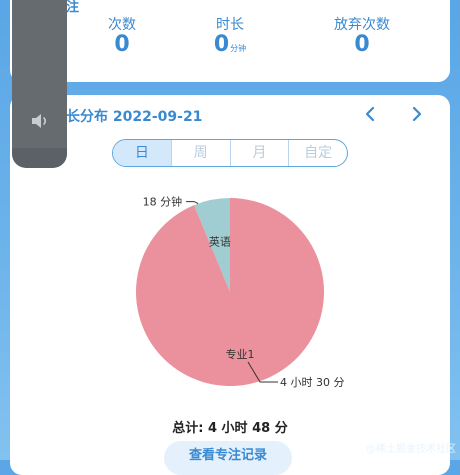 The width and height of the screenshot is (460, 475). I want to click on pie-label-value-0: 18 分钟, so click(163, 202).